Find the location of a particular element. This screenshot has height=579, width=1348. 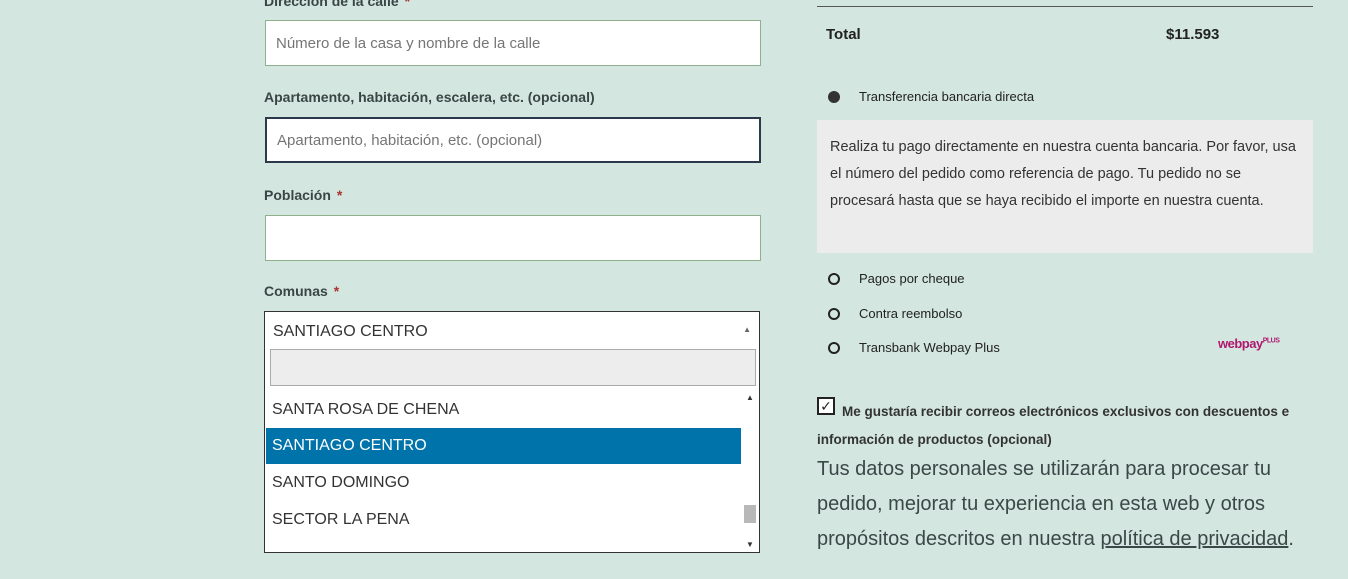

comuna-option: SECTOR LA PENA is located at coordinates (503, 520).